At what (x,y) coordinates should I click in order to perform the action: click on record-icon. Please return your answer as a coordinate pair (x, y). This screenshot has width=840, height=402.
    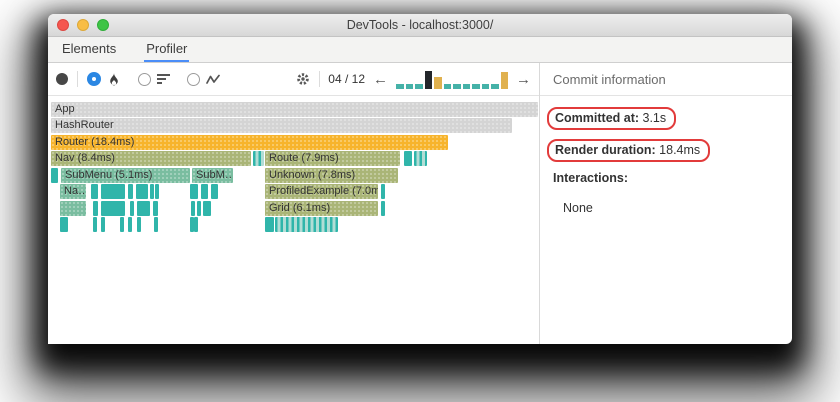
    Looking at the image, I should click on (62, 79).